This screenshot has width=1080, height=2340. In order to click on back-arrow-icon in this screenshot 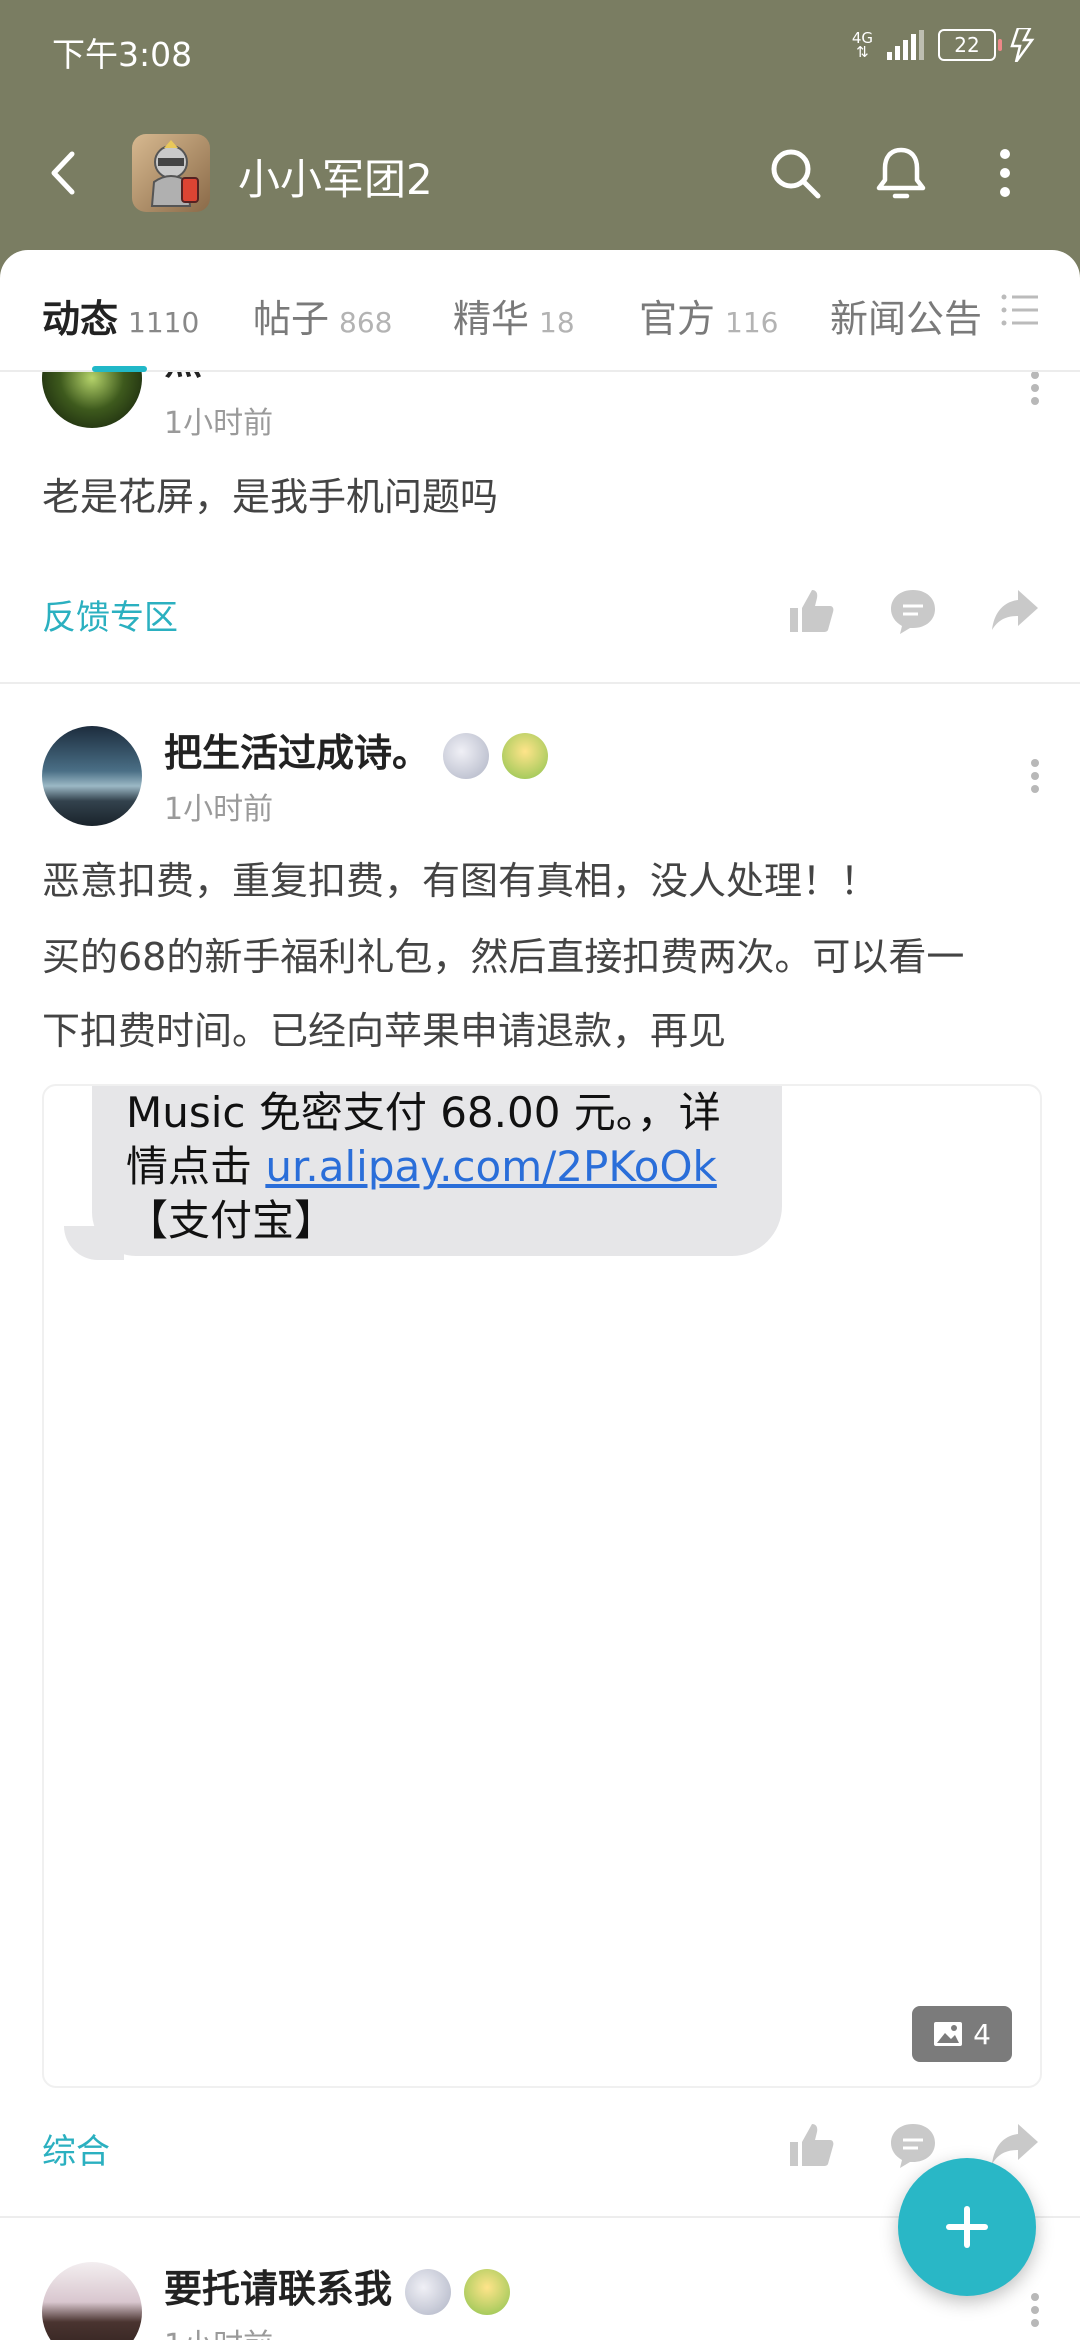, I will do `click(65, 173)`.